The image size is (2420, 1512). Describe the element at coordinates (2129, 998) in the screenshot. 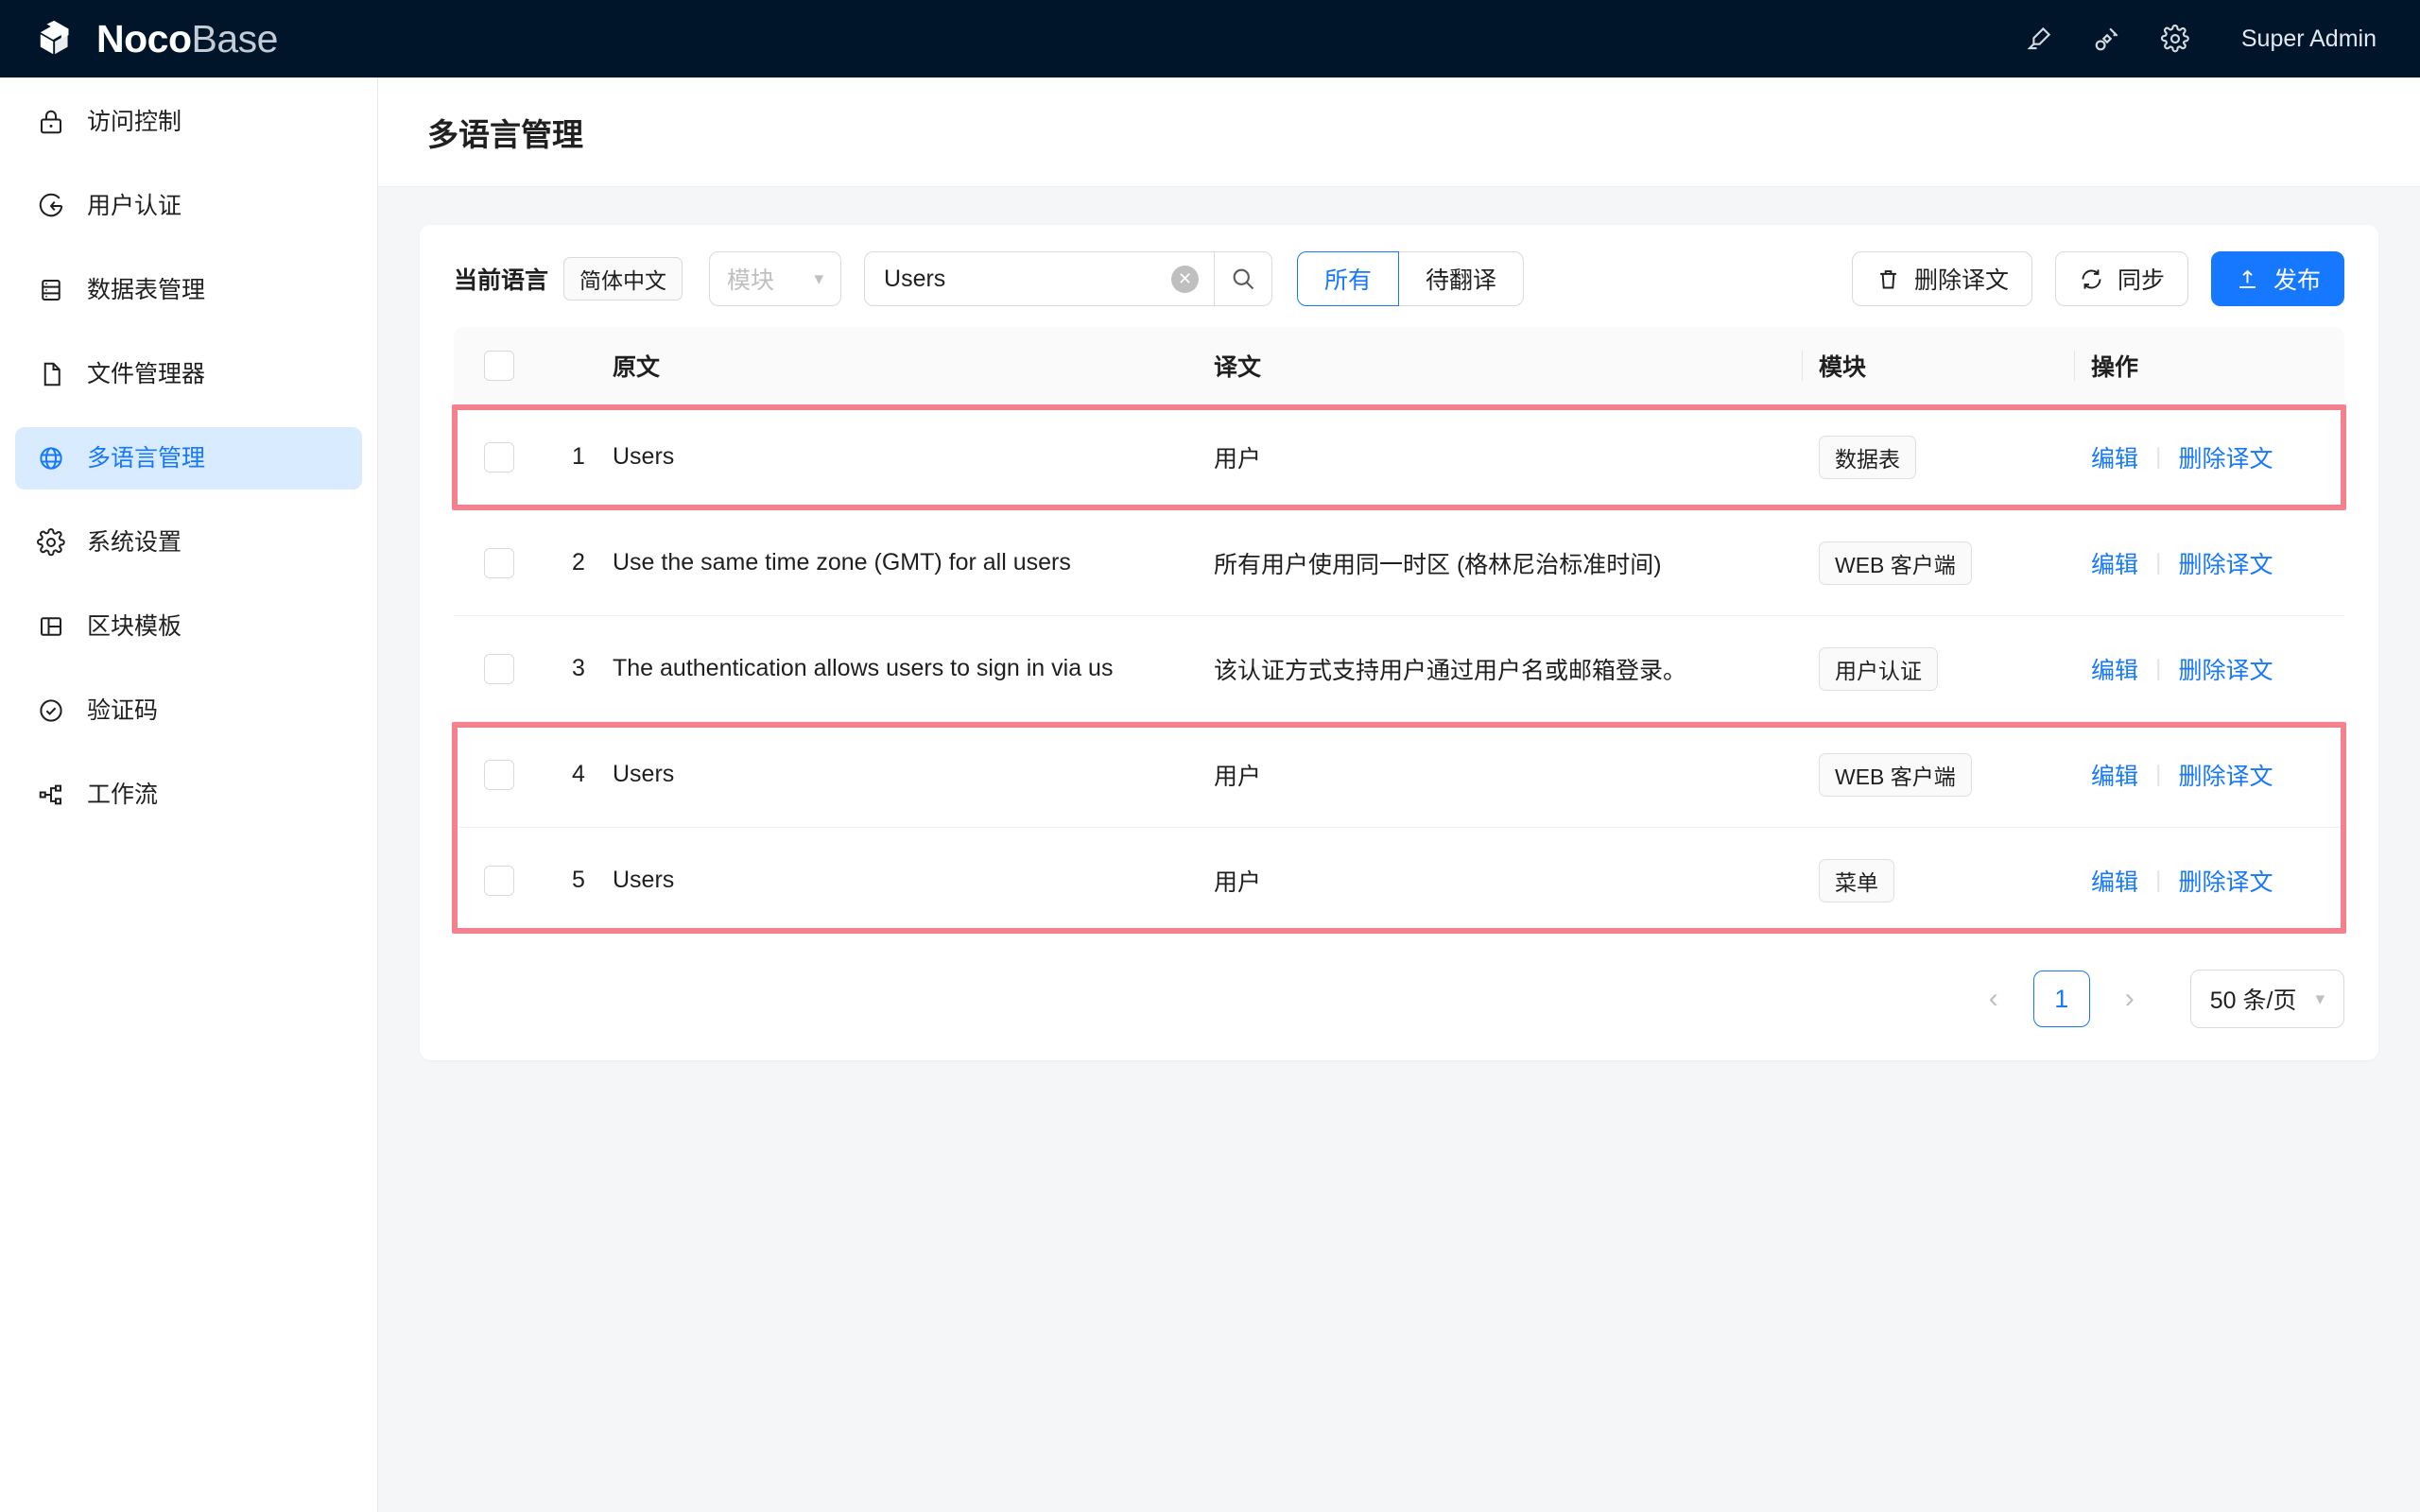

I see `chevron-right-icon: ›` at that location.